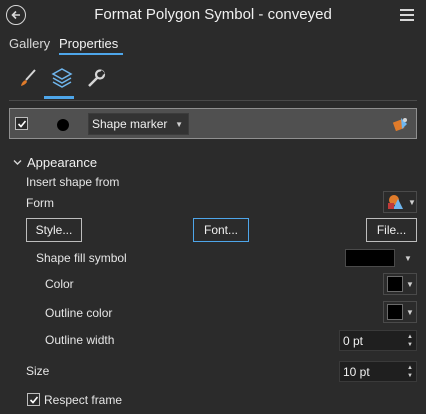 This screenshot has width=426, height=414. I want to click on brush-tool-button, so click(28, 78).